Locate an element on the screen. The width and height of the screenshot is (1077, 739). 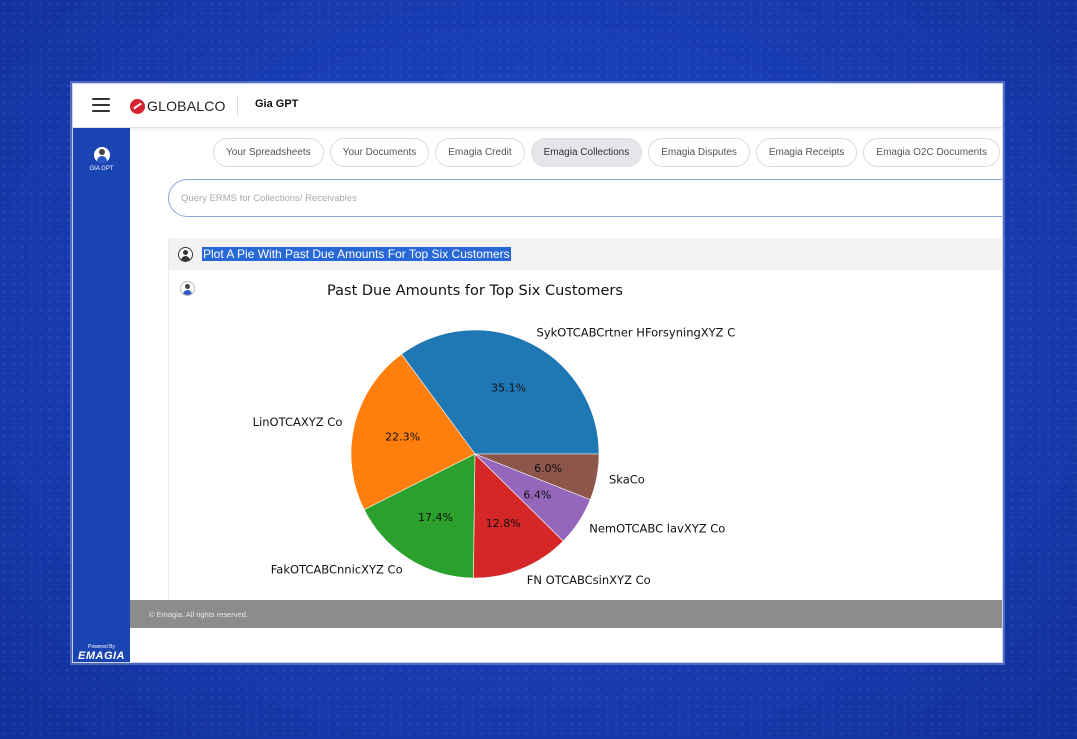
pie-slice-percent: 22.3% is located at coordinates (402, 437).